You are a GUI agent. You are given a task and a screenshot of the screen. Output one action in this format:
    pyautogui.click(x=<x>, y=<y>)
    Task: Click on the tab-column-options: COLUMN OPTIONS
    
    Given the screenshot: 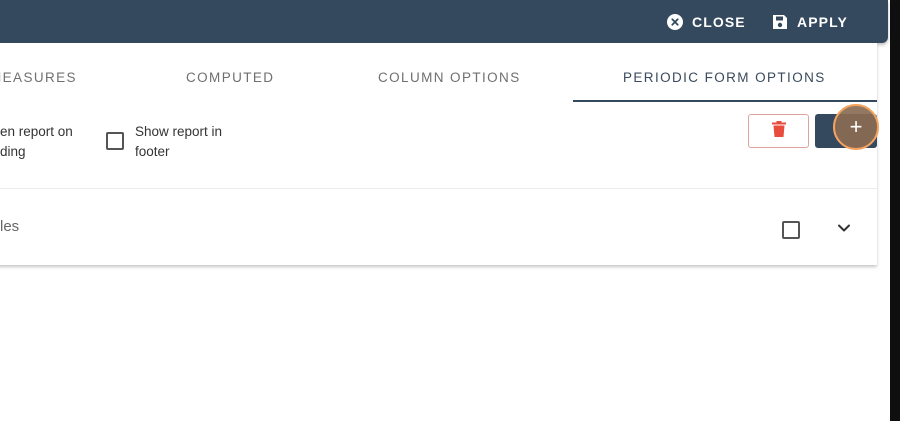 What is the action you would take?
    pyautogui.click(x=449, y=77)
    